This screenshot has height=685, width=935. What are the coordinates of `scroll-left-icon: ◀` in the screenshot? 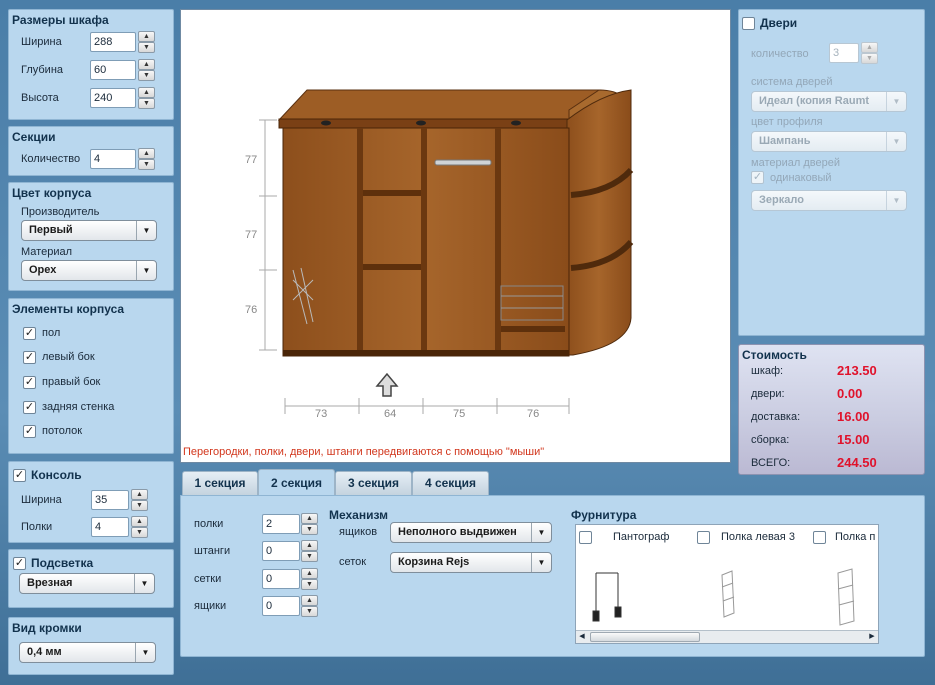 It's located at (582, 637).